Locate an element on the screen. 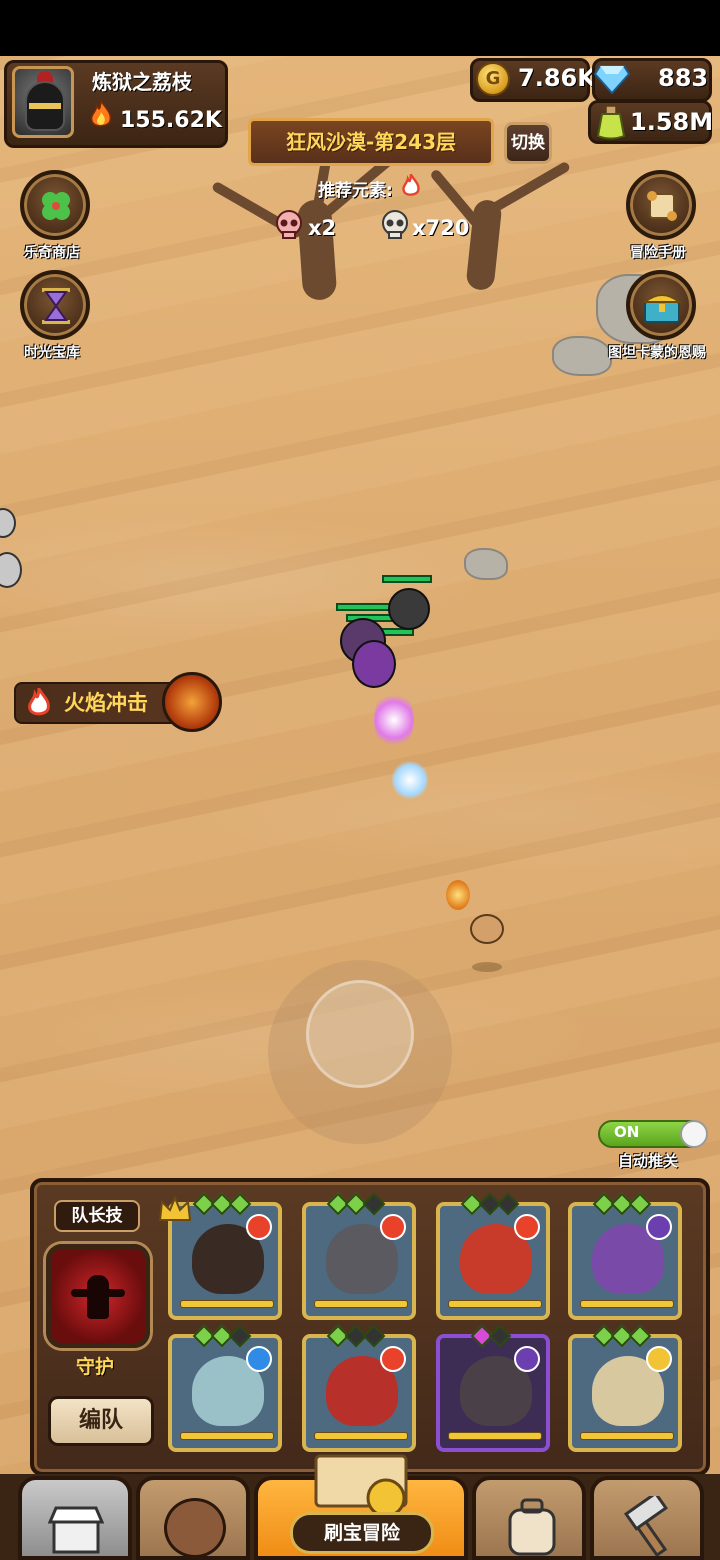  potion-icon is located at coordinates (611, 122).